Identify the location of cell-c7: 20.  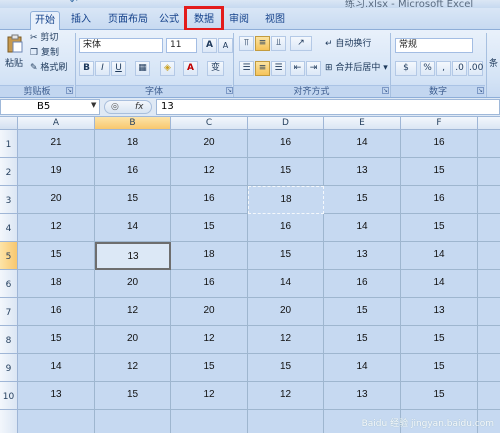
(209, 312).